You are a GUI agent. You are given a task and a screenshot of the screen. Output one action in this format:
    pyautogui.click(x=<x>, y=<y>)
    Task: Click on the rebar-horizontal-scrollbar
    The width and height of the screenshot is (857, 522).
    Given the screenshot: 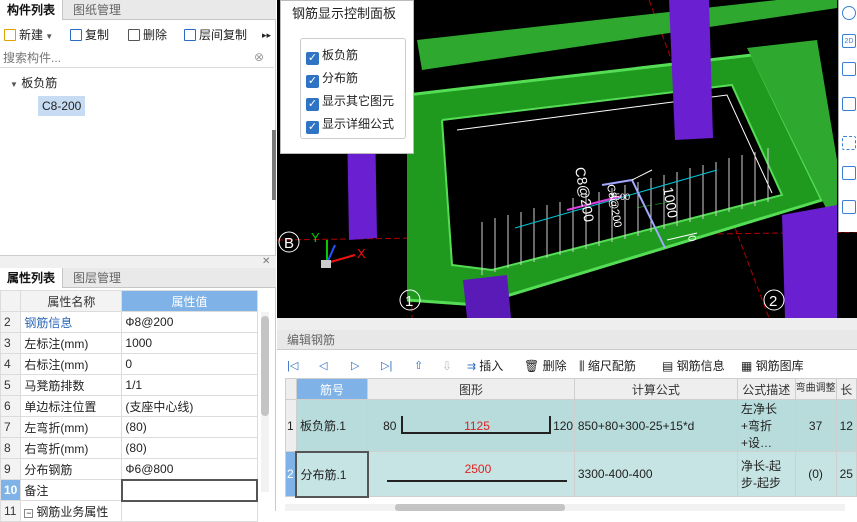 What is the action you would take?
    pyautogui.click(x=565, y=507)
    